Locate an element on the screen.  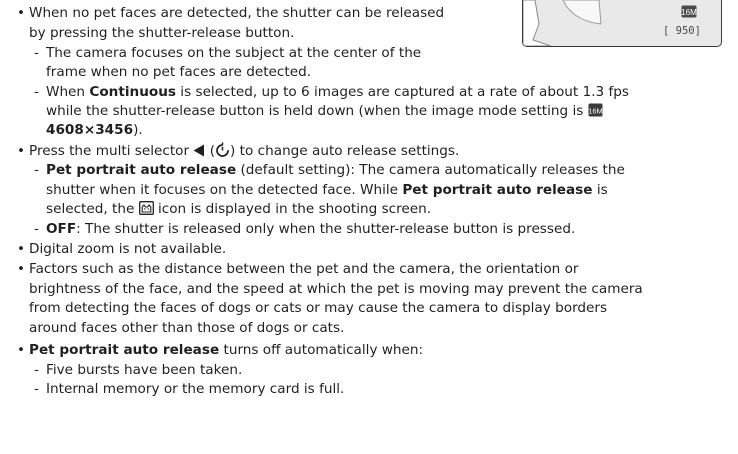
setting-name-continuous: Continuous is located at coordinates (132, 92).